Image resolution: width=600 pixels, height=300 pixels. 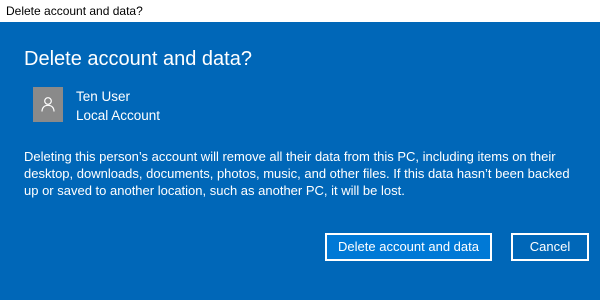 I want to click on delete-account-button: Delete account and data, so click(x=408, y=247).